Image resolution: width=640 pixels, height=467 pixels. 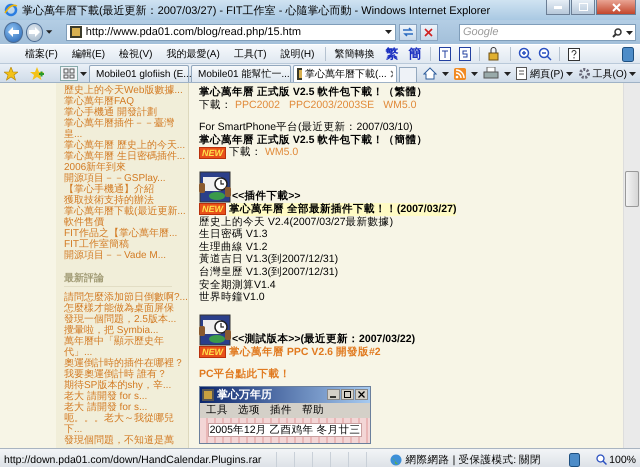 What do you see at coordinates (616, 460) in the screenshot?
I see `zoom-level: 100%` at bounding box center [616, 460].